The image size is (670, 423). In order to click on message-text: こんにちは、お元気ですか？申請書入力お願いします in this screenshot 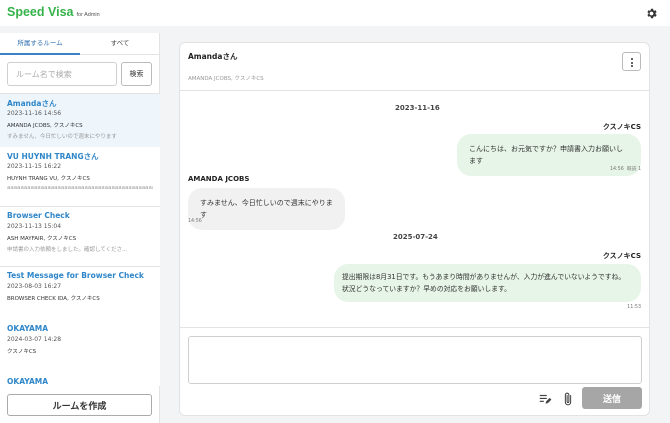, I will do `click(546, 155)`.